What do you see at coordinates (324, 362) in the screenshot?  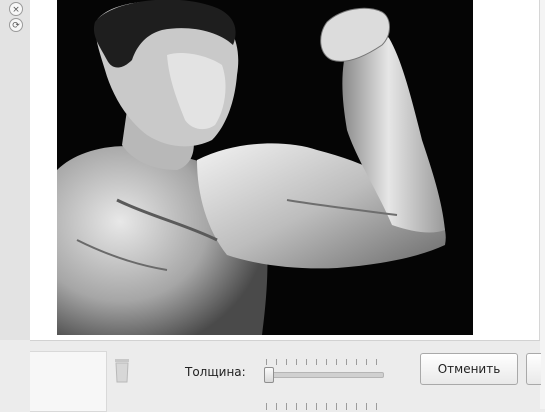 I see `slider-ticks` at bounding box center [324, 362].